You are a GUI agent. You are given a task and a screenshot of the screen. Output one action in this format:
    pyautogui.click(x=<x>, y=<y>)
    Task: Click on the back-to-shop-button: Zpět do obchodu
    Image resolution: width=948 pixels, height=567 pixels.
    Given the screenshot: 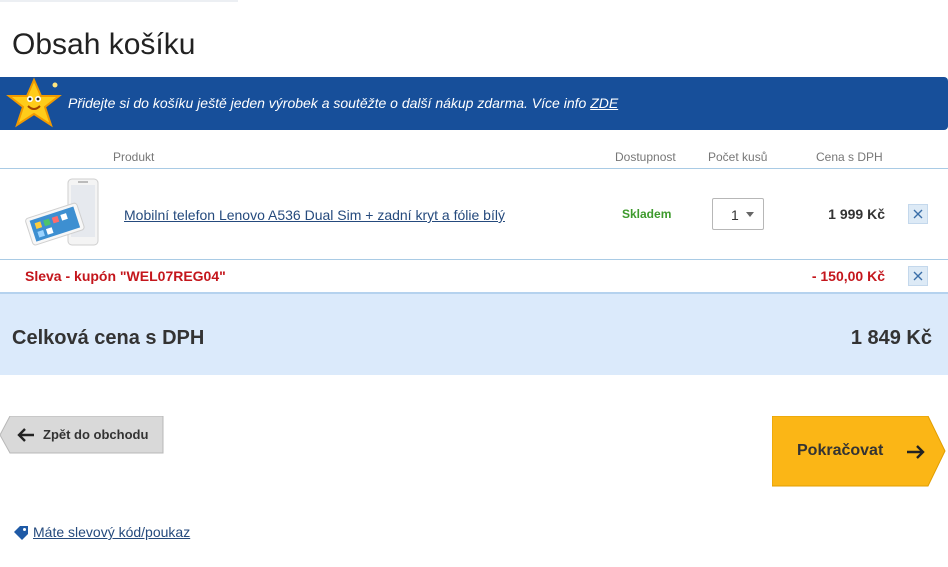 What is the action you would take?
    pyautogui.click(x=82, y=435)
    